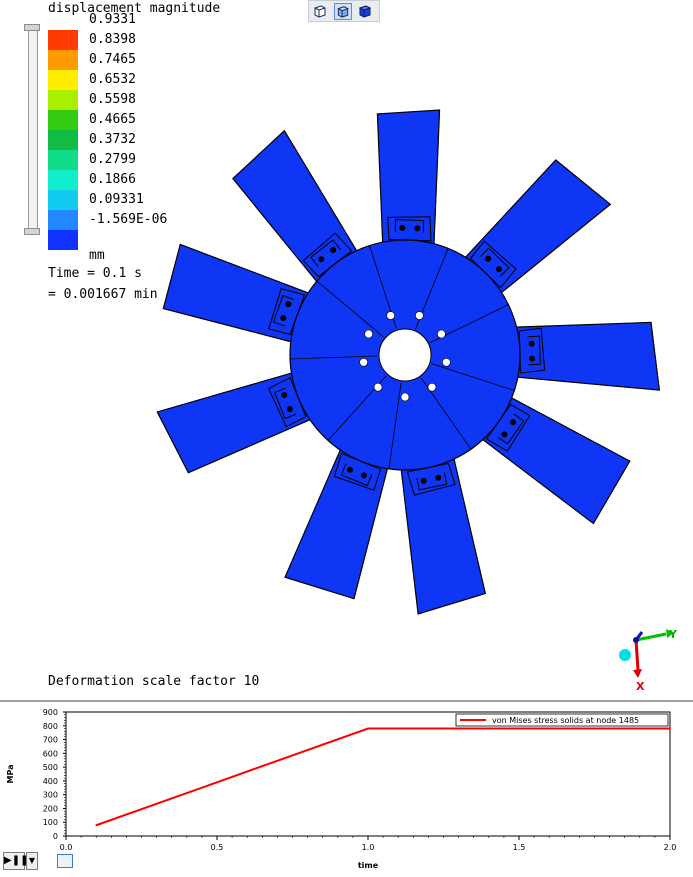 The image size is (693, 877). I want to click on x-tick-label: 2.0, so click(670, 847).